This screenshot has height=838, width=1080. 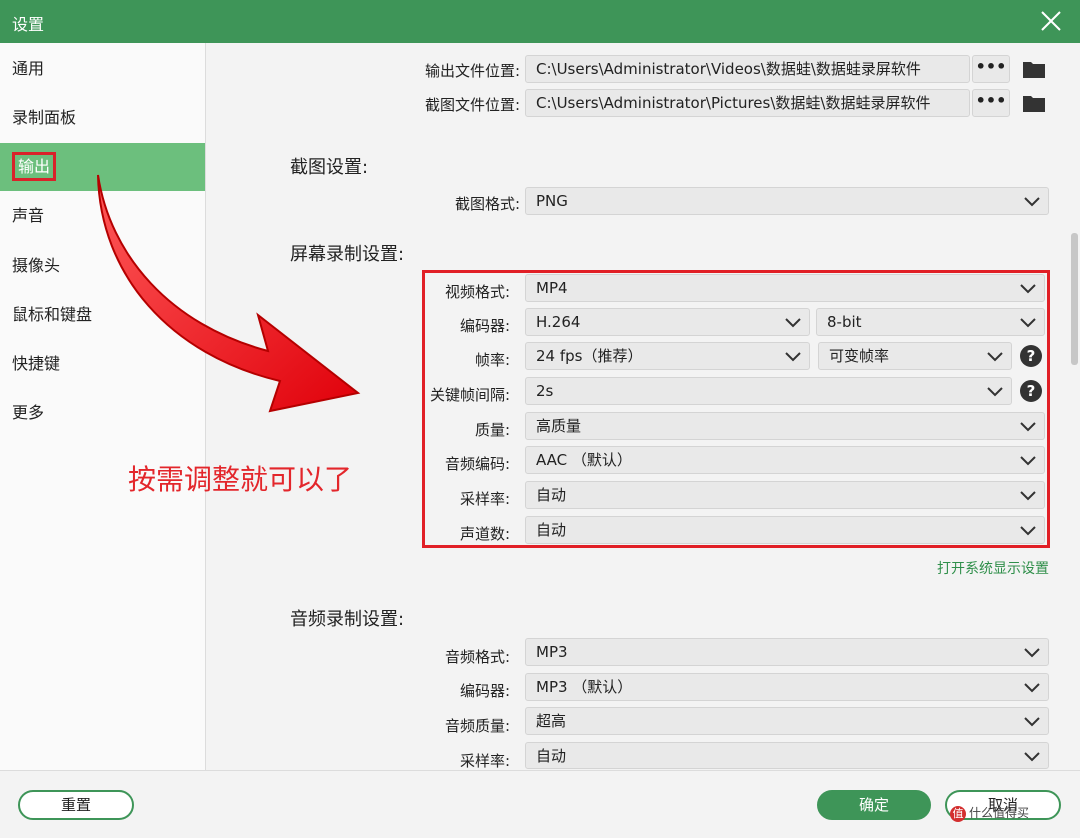 I want to click on annotation-text: 按需调整就可以了, so click(x=240, y=479).